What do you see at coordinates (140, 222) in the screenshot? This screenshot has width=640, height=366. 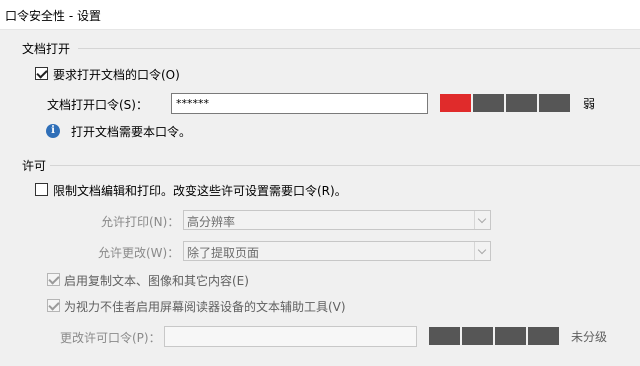 I see `allow-print-label: 允许打印(N)：` at bounding box center [140, 222].